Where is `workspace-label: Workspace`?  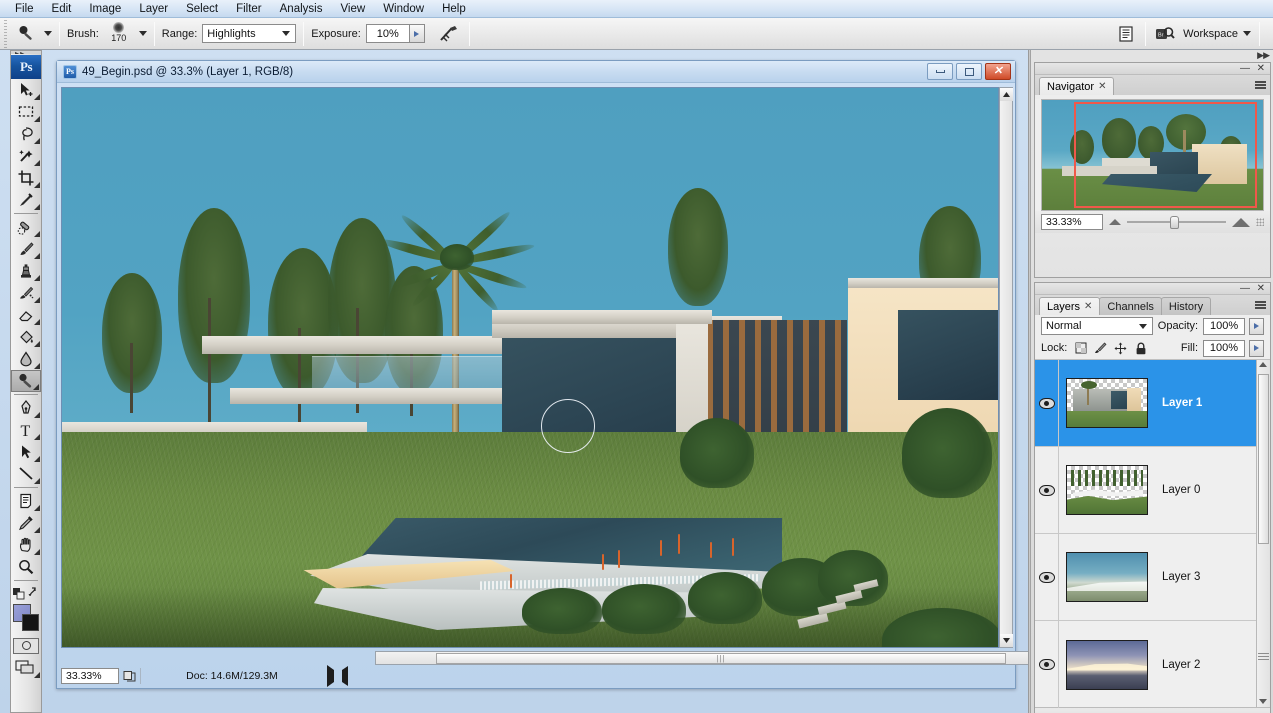
workspace-label: Workspace is located at coordinates (1210, 34).